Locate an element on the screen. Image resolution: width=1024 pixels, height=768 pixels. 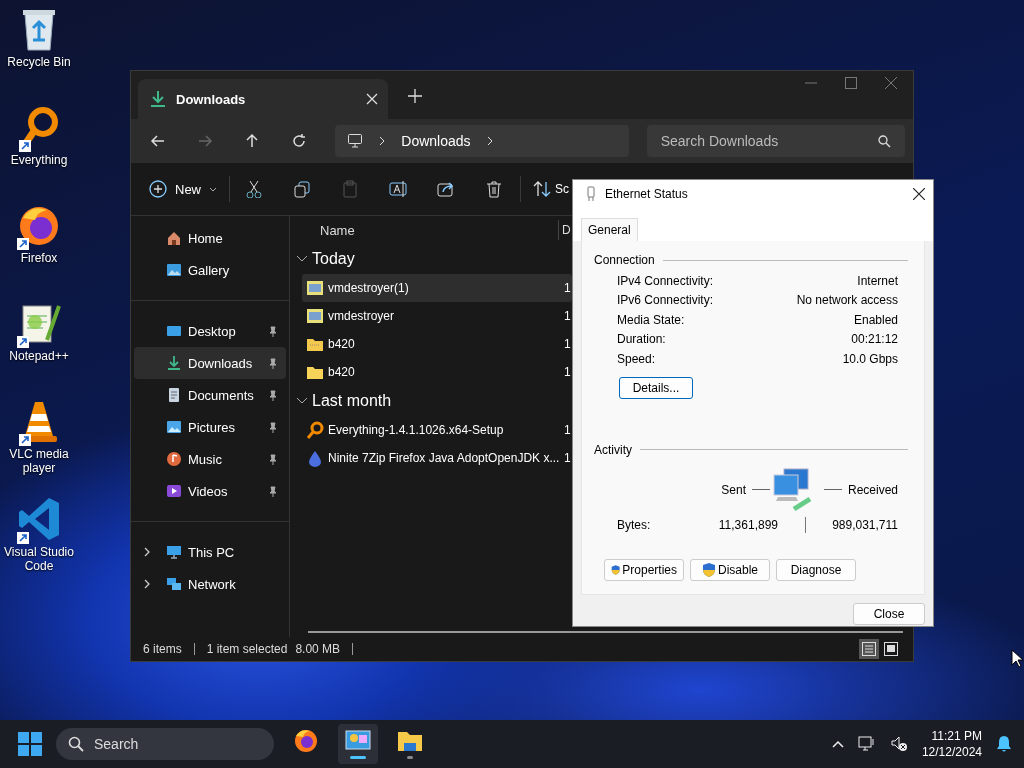
picture-icon is located at coordinates (174, 427).